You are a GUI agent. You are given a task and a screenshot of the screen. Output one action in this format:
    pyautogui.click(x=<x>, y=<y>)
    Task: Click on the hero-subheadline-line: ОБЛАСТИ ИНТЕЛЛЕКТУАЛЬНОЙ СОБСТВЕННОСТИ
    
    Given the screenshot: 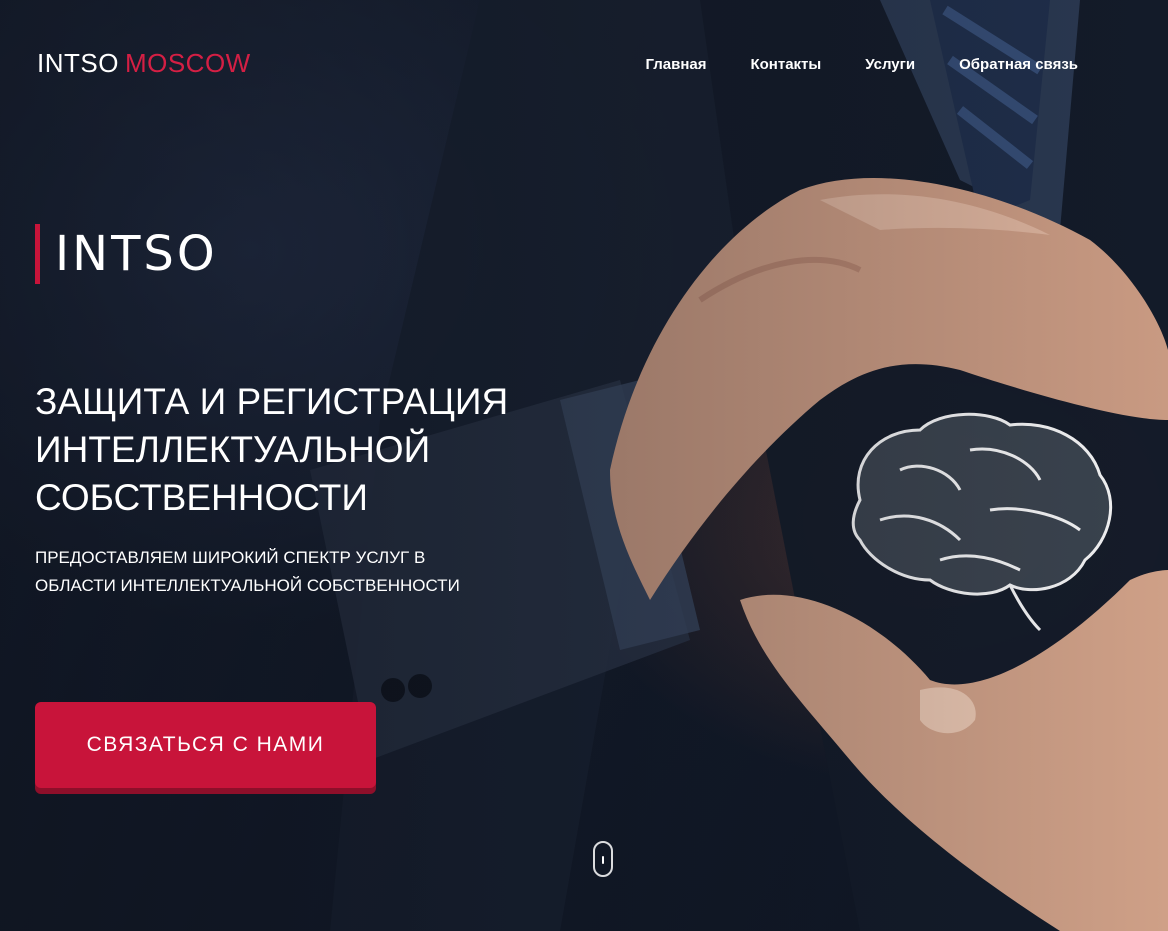 What is the action you would take?
    pyautogui.click(x=247, y=585)
    